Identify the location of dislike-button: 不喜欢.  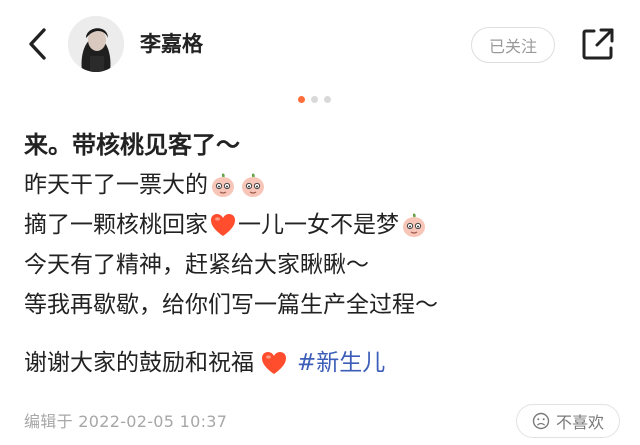
(568, 421).